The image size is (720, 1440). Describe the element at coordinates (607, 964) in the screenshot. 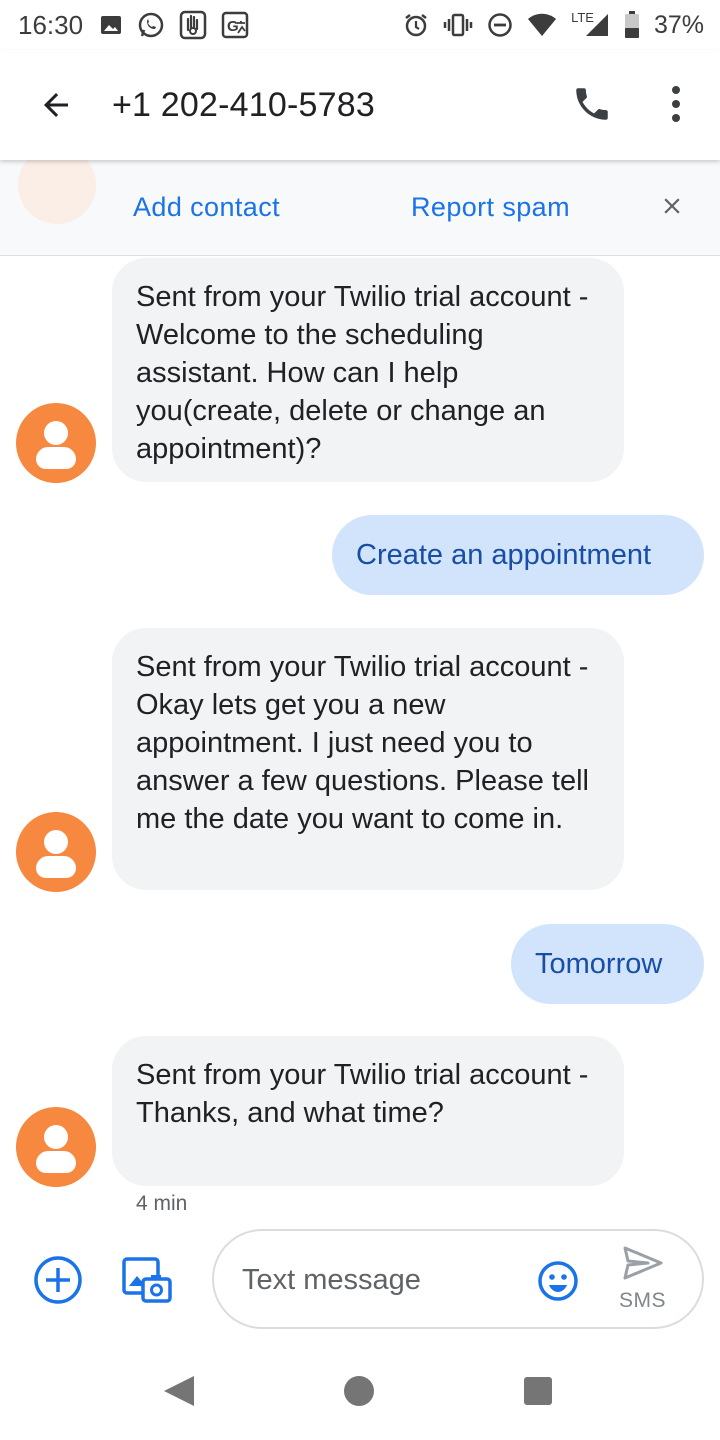

I see `outgoing-message: Tomorrow` at that location.